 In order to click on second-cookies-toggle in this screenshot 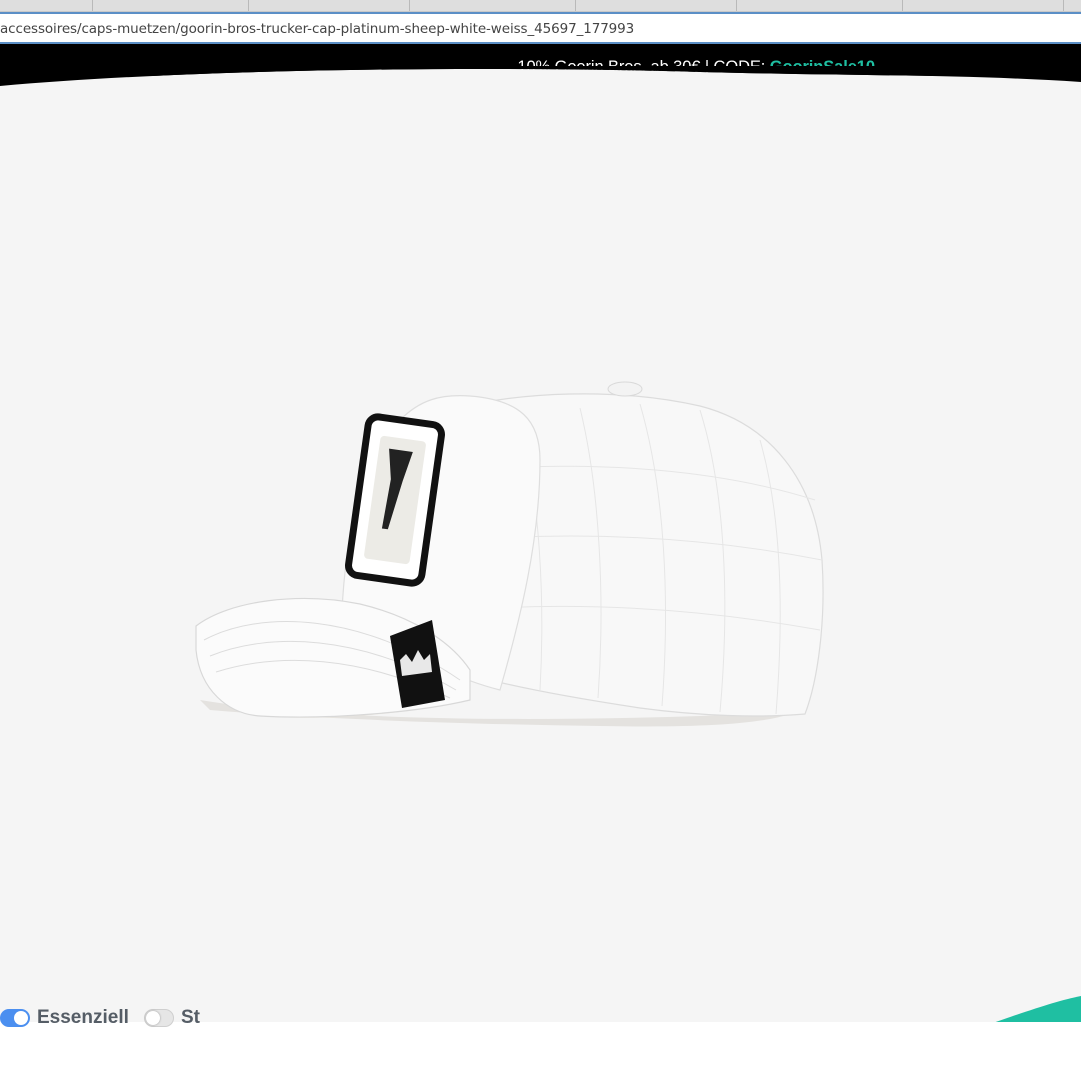, I will do `click(159, 1018)`.